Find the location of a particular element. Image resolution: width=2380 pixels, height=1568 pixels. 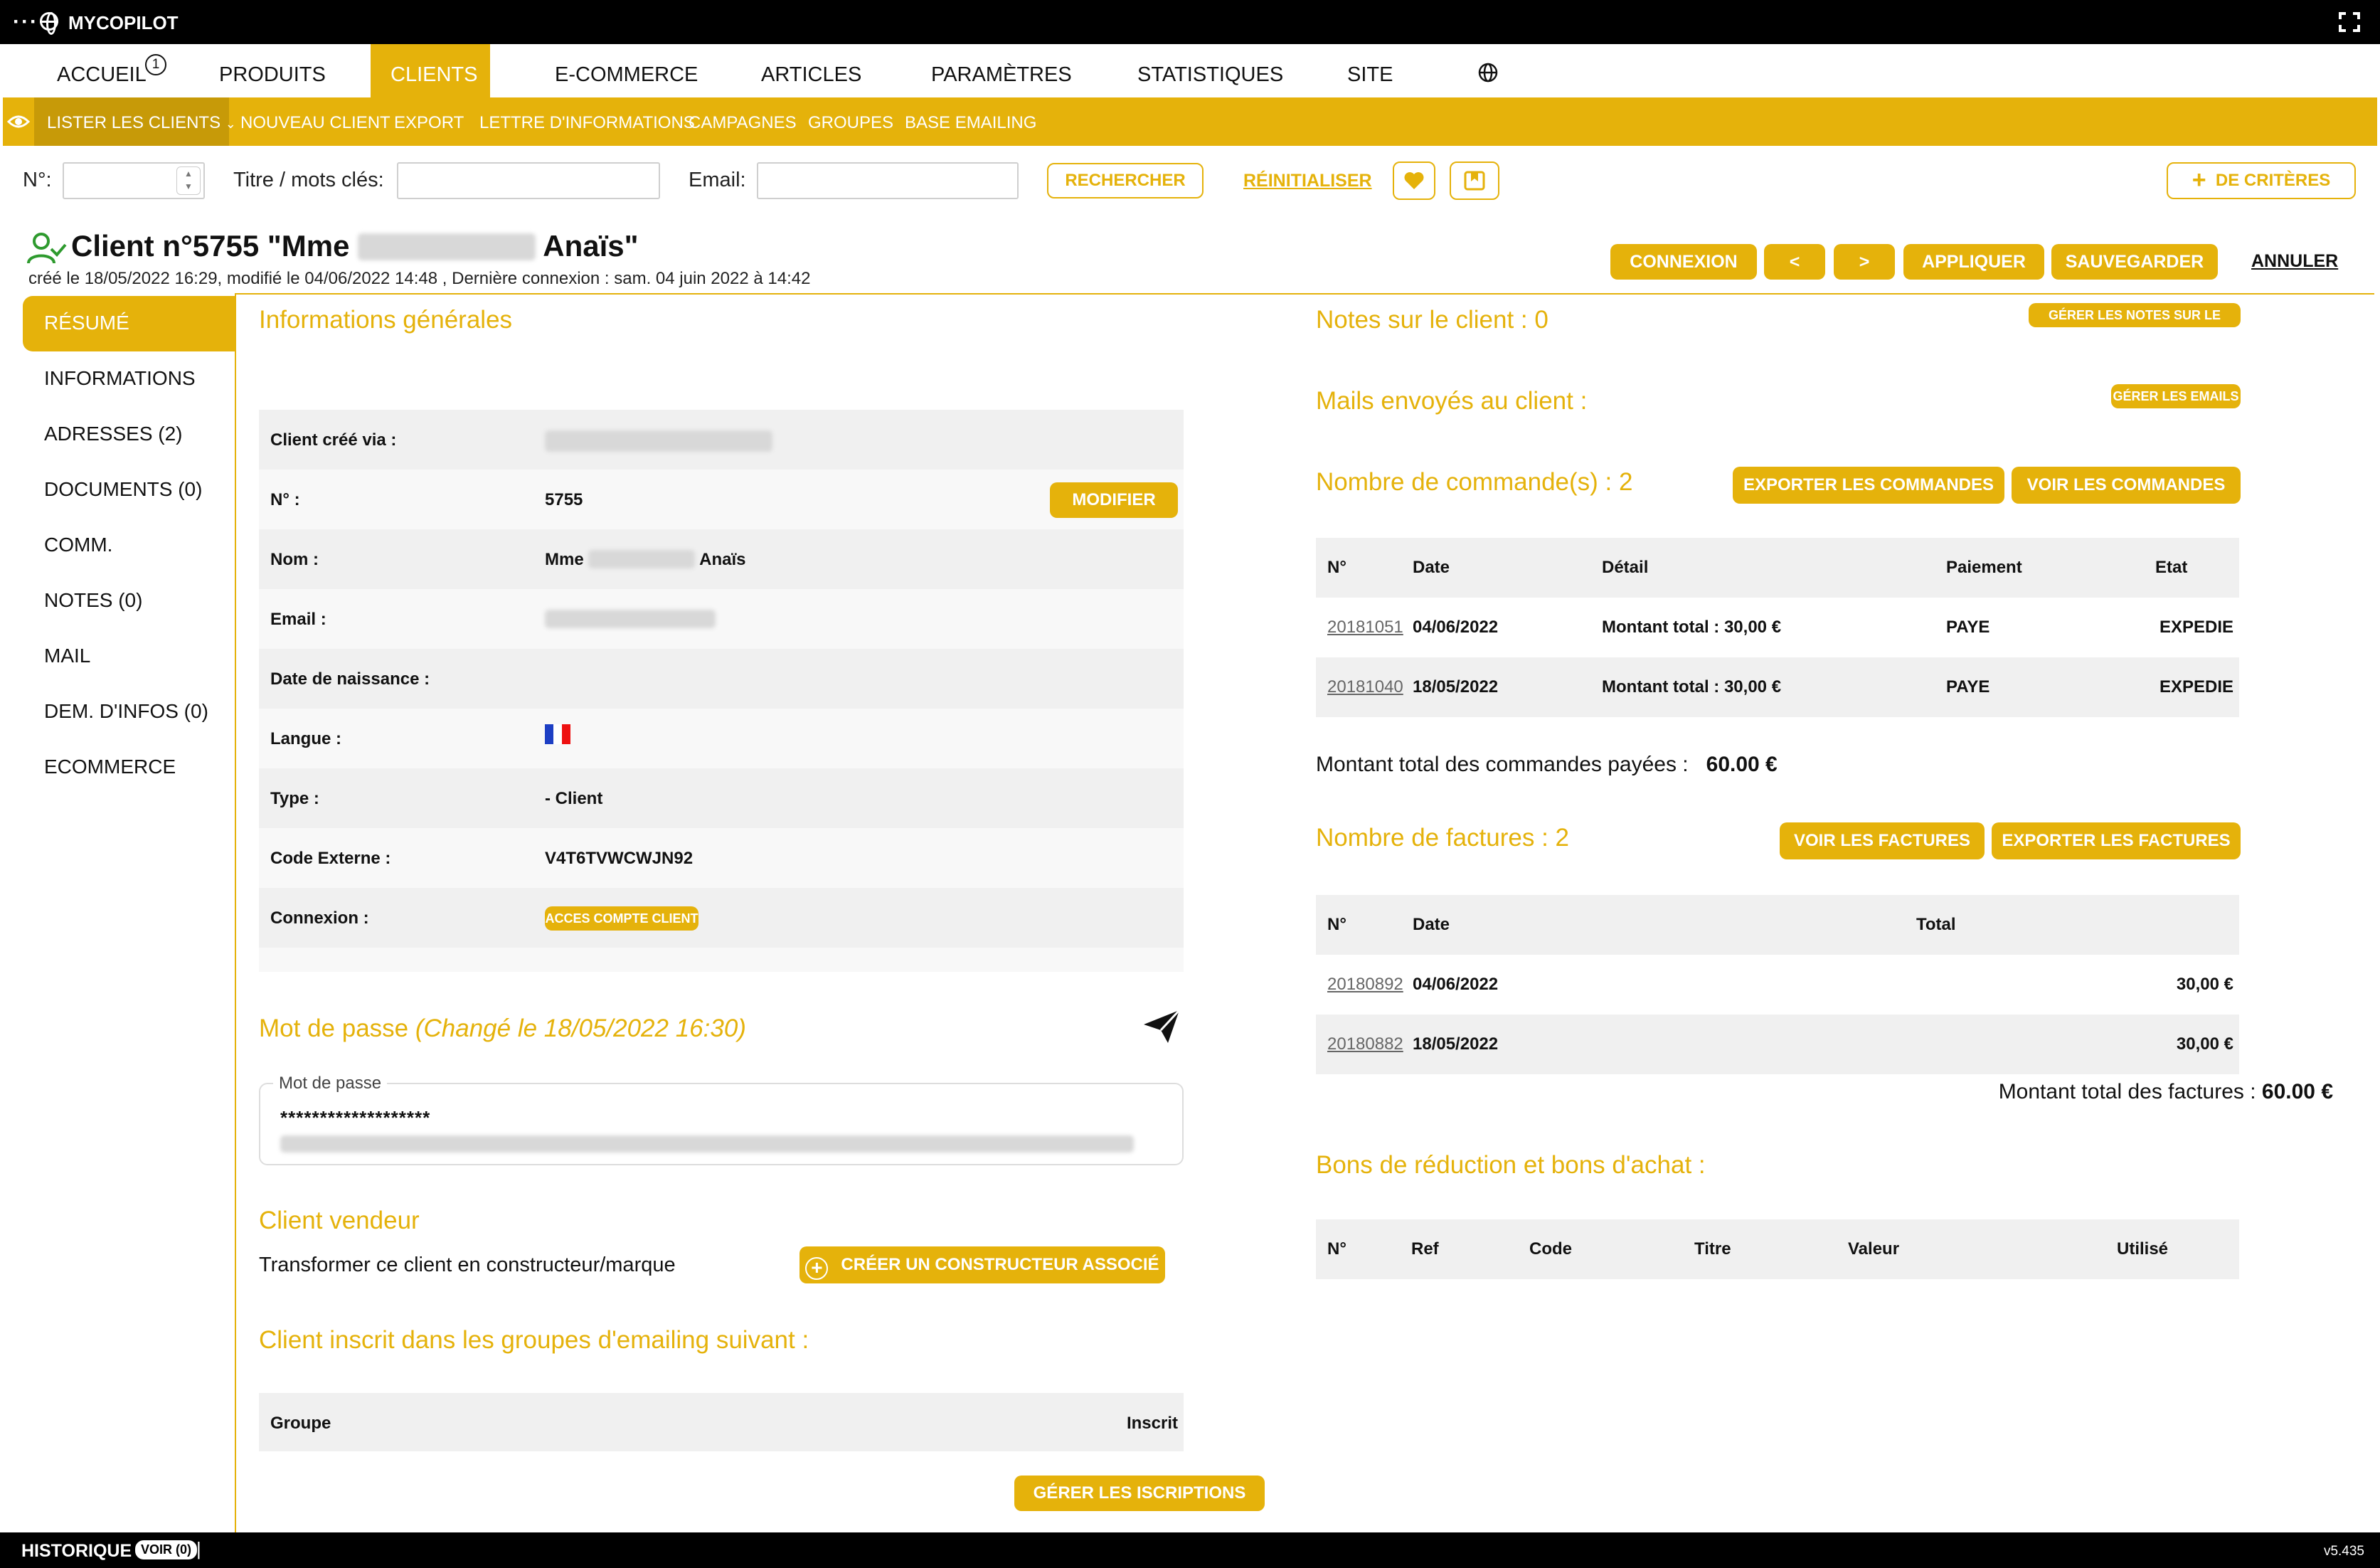

subnav-campagnes: CAMPAGNES is located at coordinates (743, 123).